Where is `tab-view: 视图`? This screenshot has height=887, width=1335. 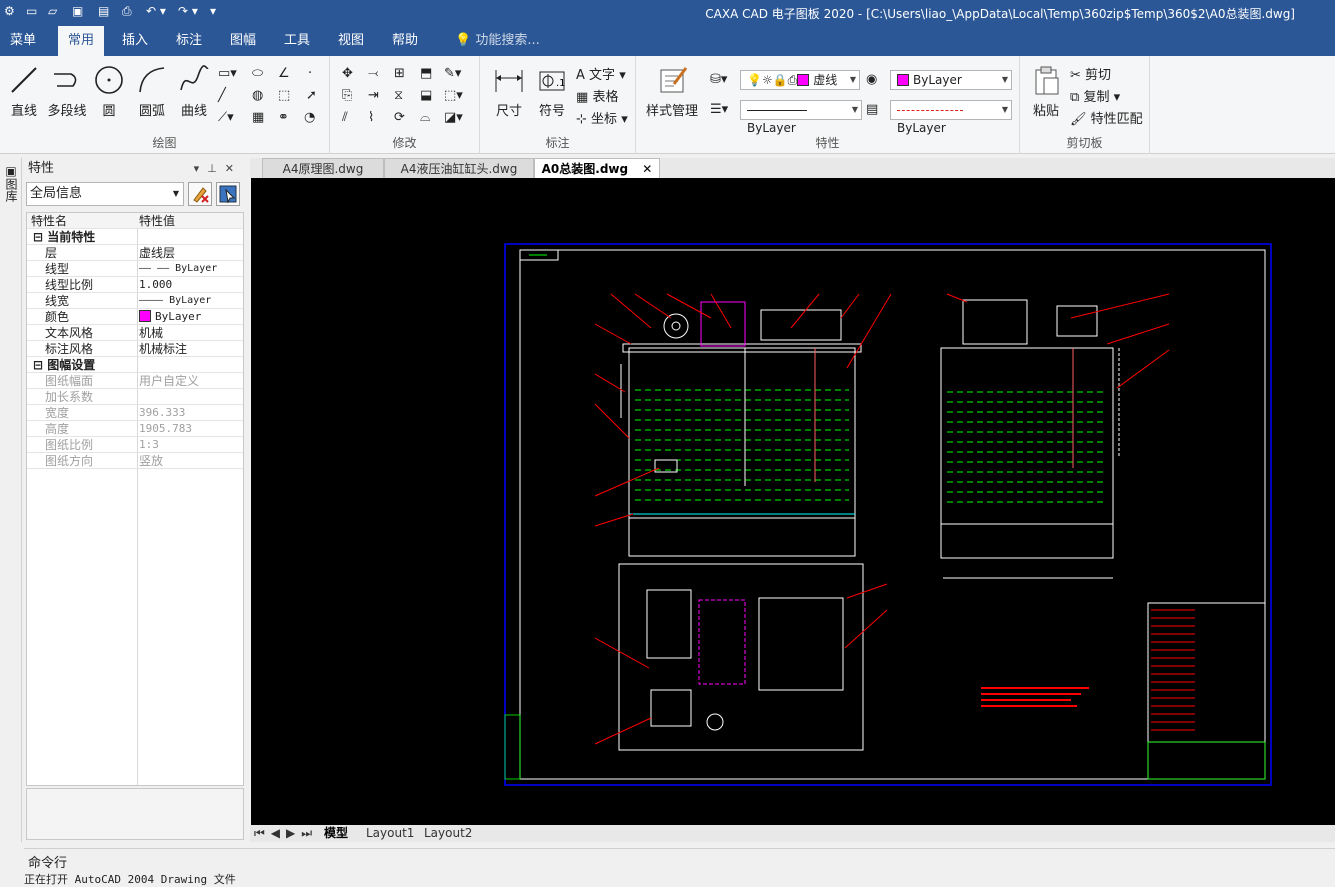
tab-view: 视图 is located at coordinates (351, 41).